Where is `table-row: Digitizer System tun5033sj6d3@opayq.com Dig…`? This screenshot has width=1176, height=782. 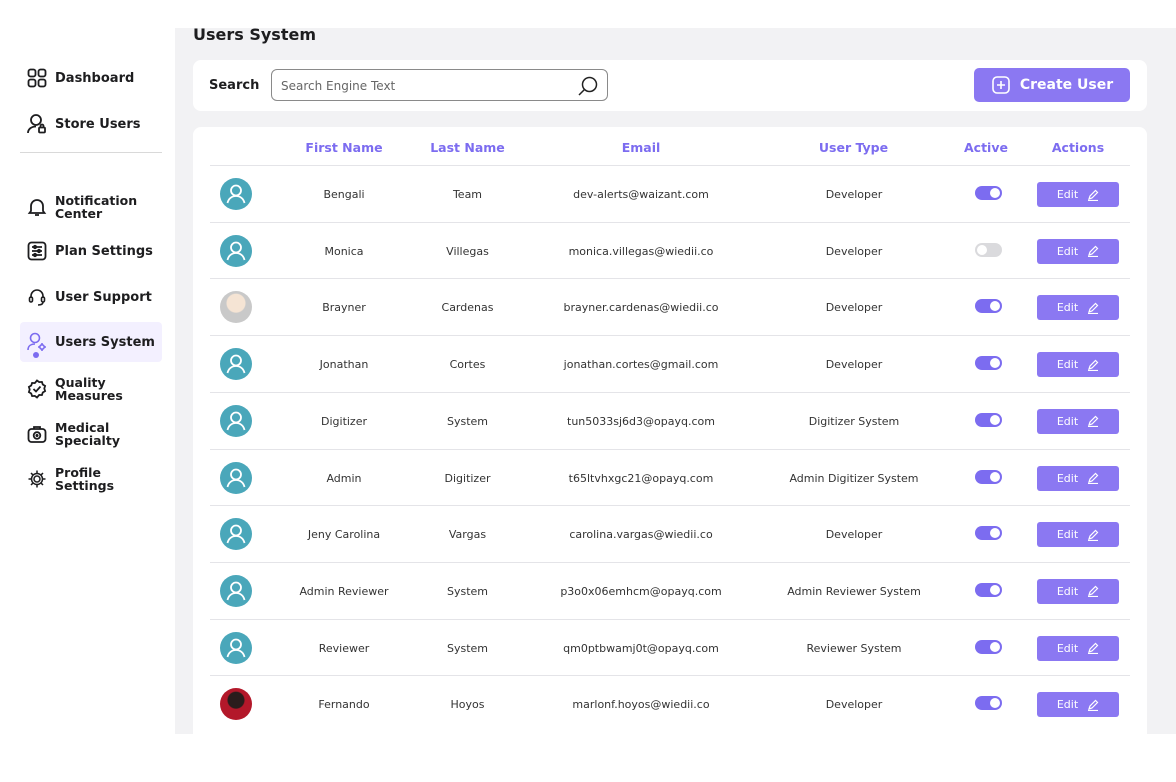
table-row: Digitizer System tun5033sj6d3@opayq.com Dig… is located at coordinates (670, 420).